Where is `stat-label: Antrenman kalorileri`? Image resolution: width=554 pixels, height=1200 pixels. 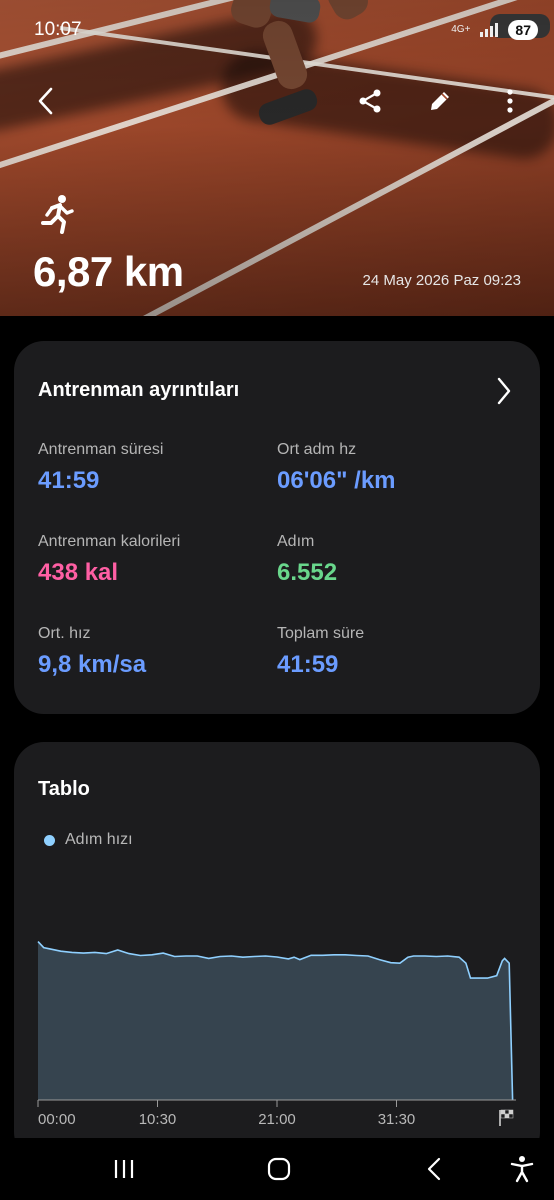
stat-label: Antrenman kalorileri is located at coordinates (109, 541).